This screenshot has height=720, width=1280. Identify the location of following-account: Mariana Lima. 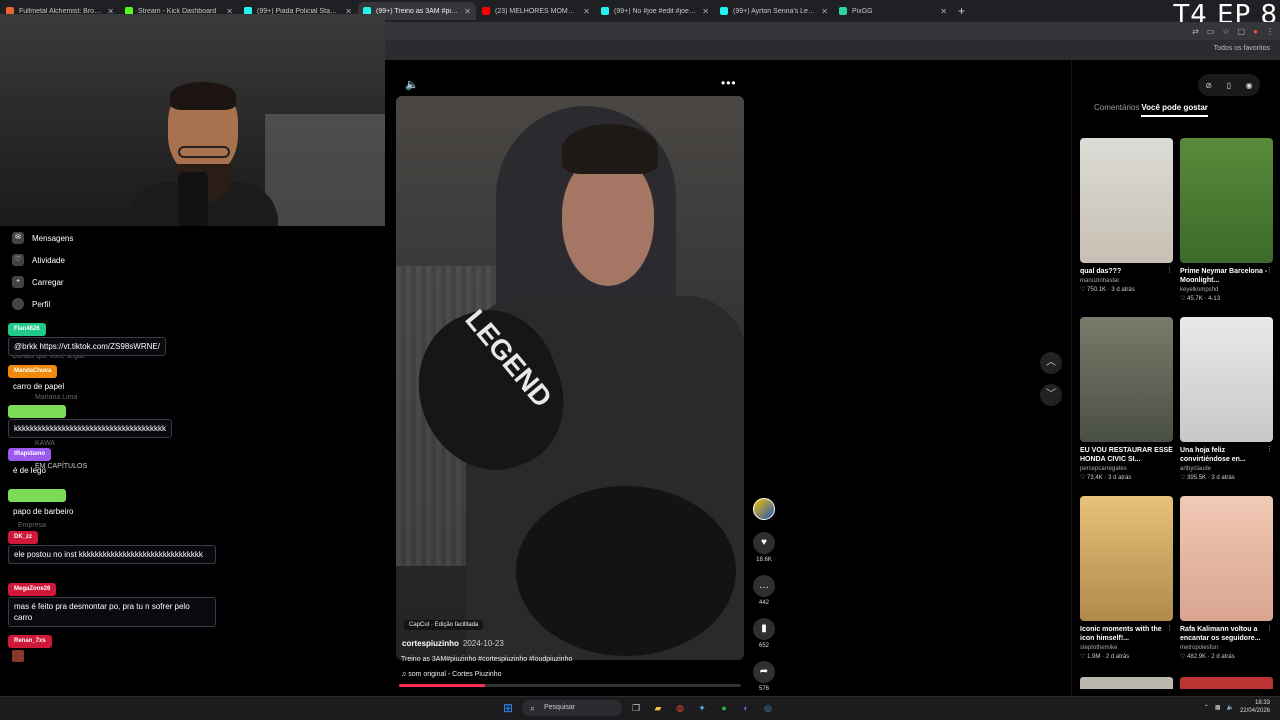
(56, 397).